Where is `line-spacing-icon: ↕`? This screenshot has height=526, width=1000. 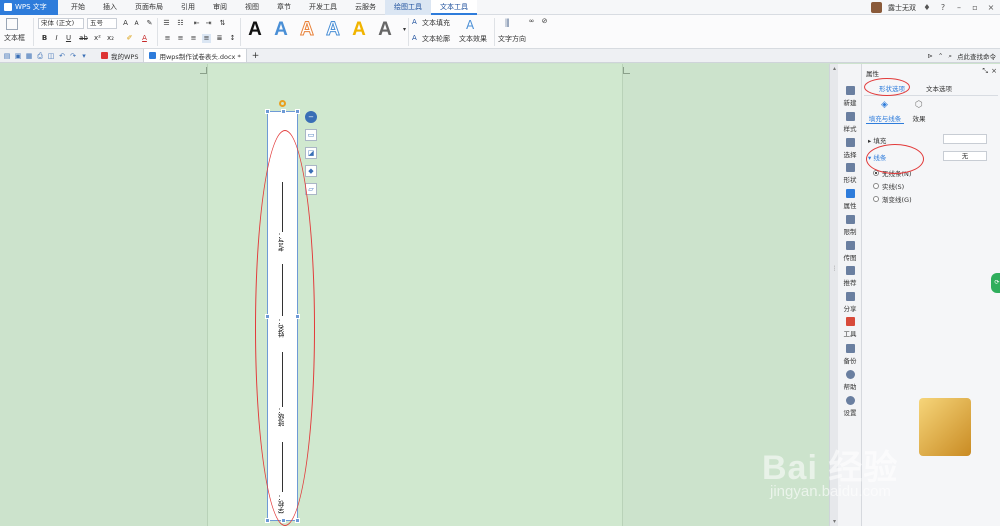
line-spacing-icon: ↕ is located at coordinates (232, 38).